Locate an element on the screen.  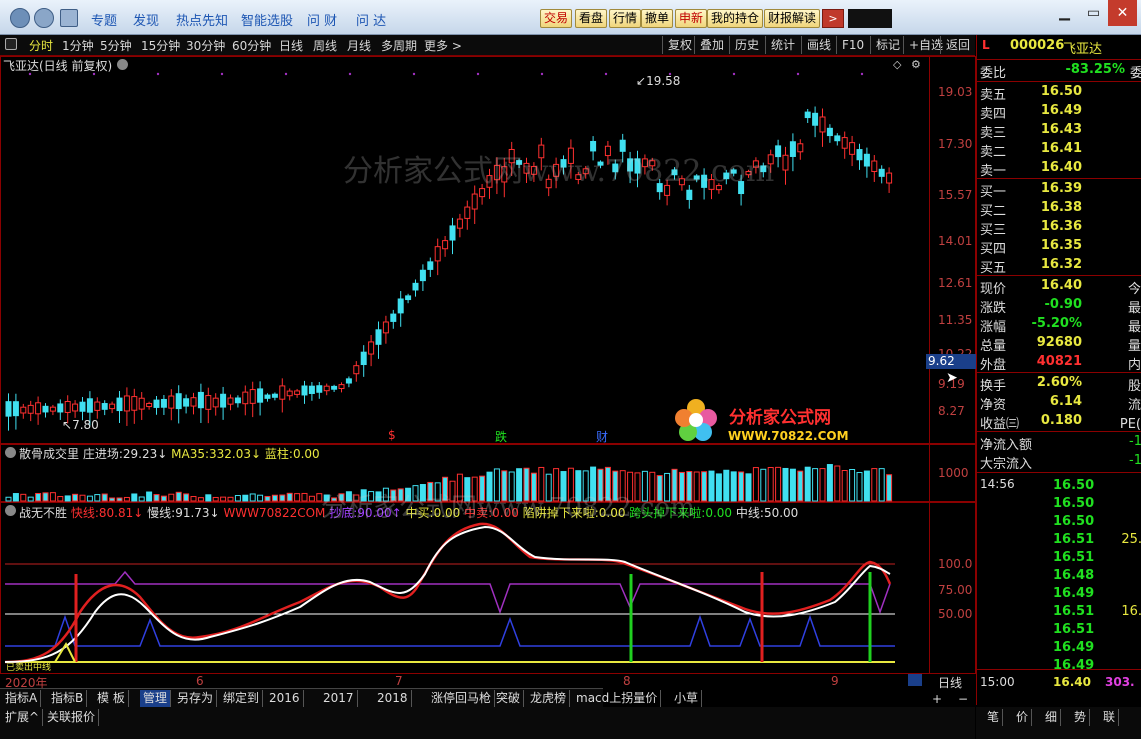
stat2-right-label: PE(动 is located at coordinates (1130, 424).